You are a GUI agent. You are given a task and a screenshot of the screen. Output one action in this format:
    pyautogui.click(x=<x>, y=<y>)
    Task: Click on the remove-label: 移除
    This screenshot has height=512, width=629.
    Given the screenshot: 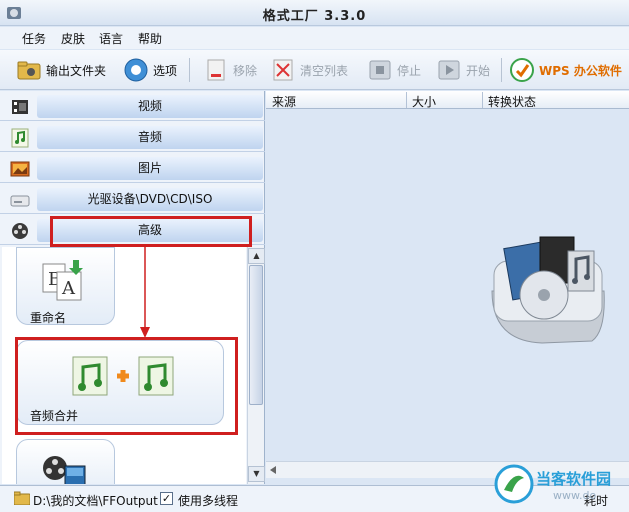 What is the action you would take?
    pyautogui.click(x=245, y=70)
    